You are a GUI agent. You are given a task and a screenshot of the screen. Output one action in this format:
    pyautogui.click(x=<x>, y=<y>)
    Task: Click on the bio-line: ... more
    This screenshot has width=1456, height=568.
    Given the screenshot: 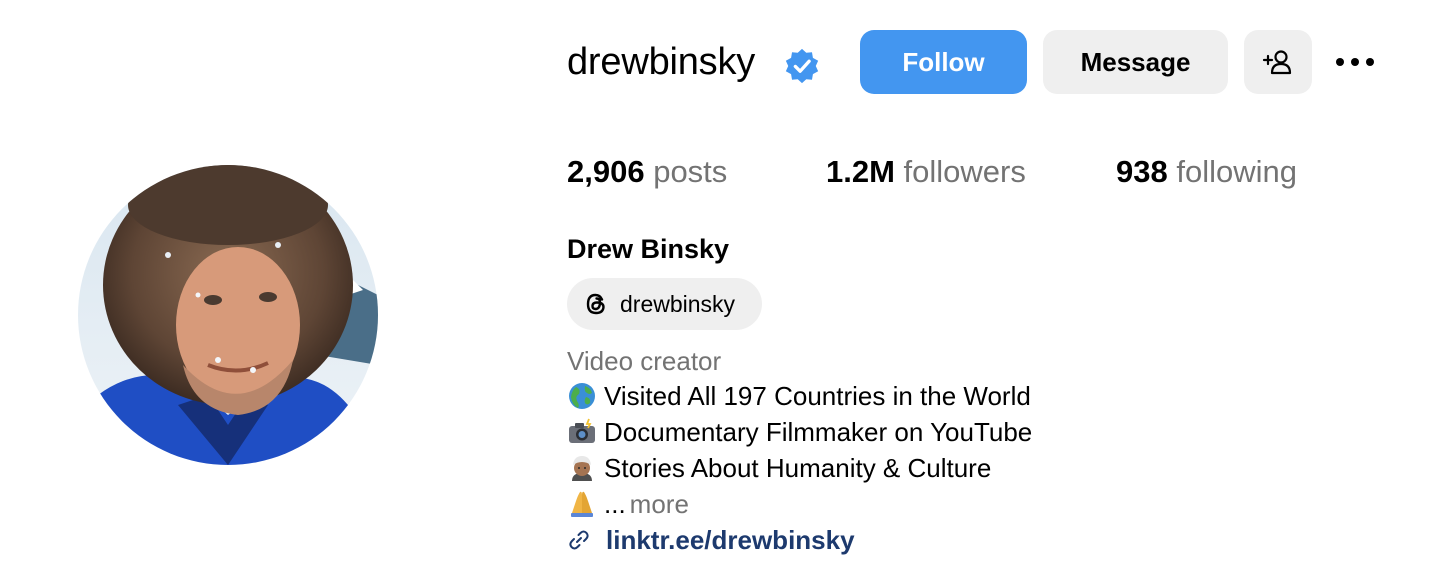 What is the action you would take?
    pyautogui.click(x=628, y=504)
    